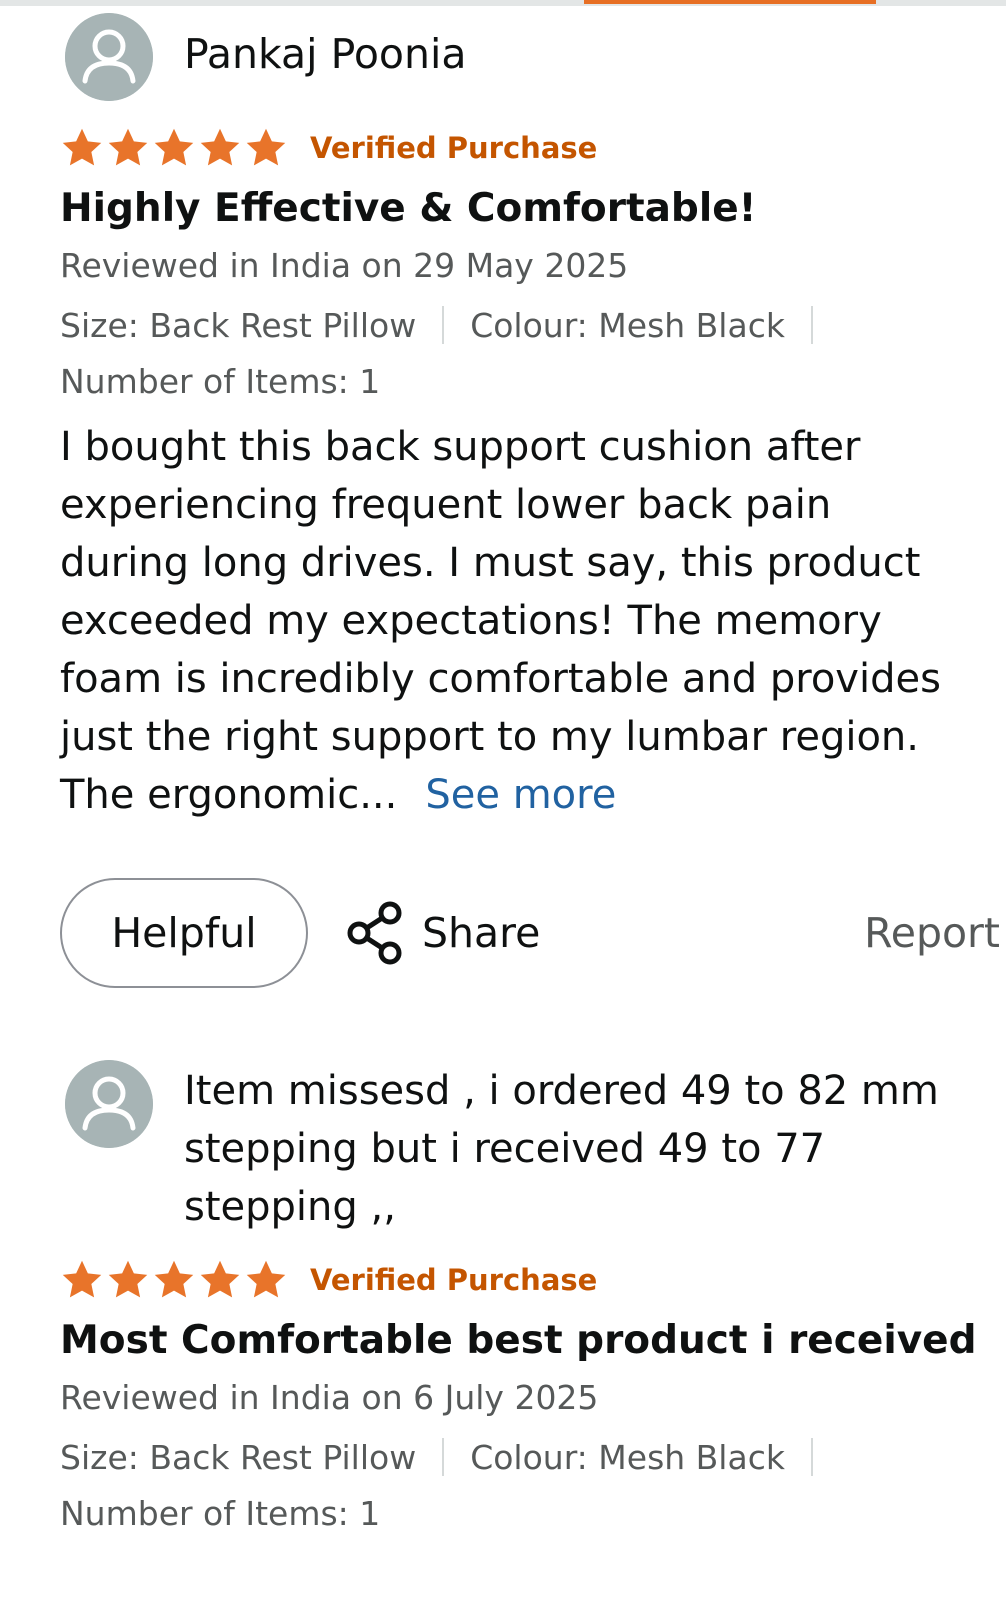 This screenshot has height=1600, width=1006. I want to click on report-link: Report, so click(932, 933).